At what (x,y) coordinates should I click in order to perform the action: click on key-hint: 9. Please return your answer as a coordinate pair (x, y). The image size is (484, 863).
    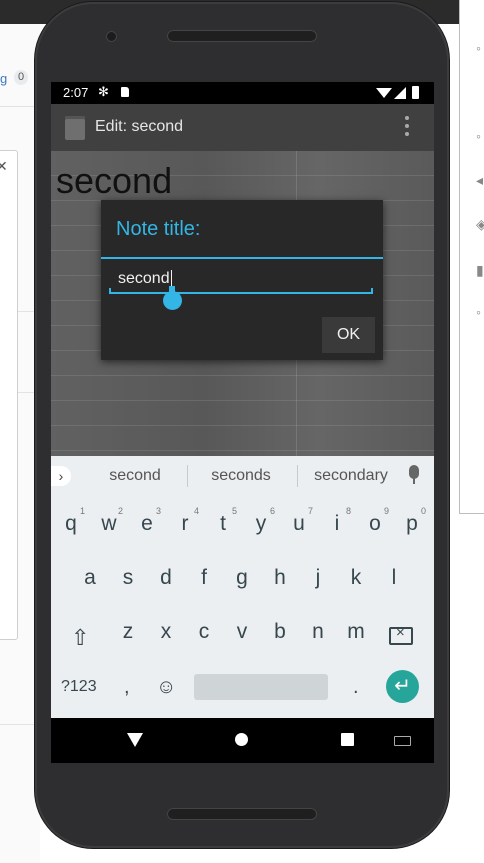
    Looking at the image, I should click on (387, 511).